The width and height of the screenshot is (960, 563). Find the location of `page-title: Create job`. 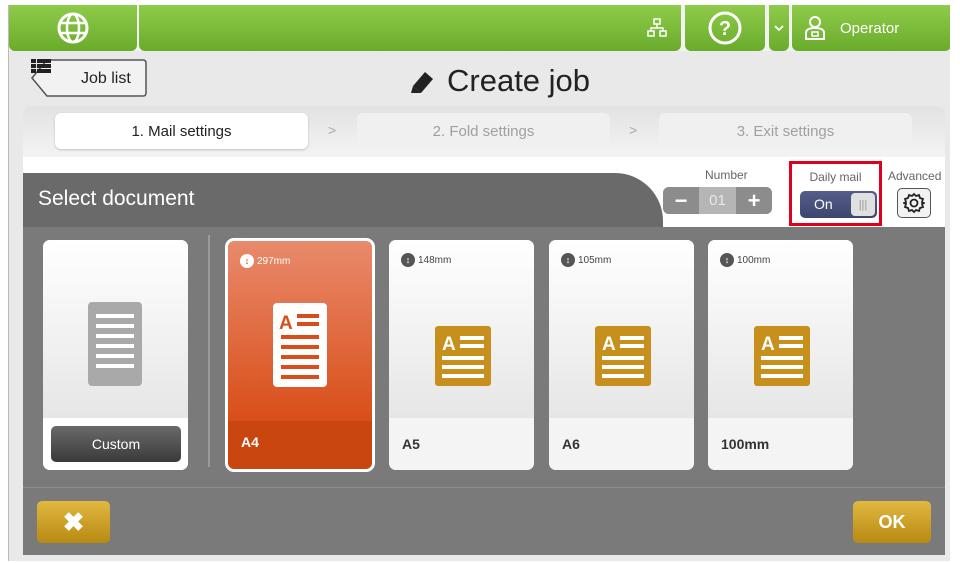

page-title: Create job is located at coordinates (499, 81).